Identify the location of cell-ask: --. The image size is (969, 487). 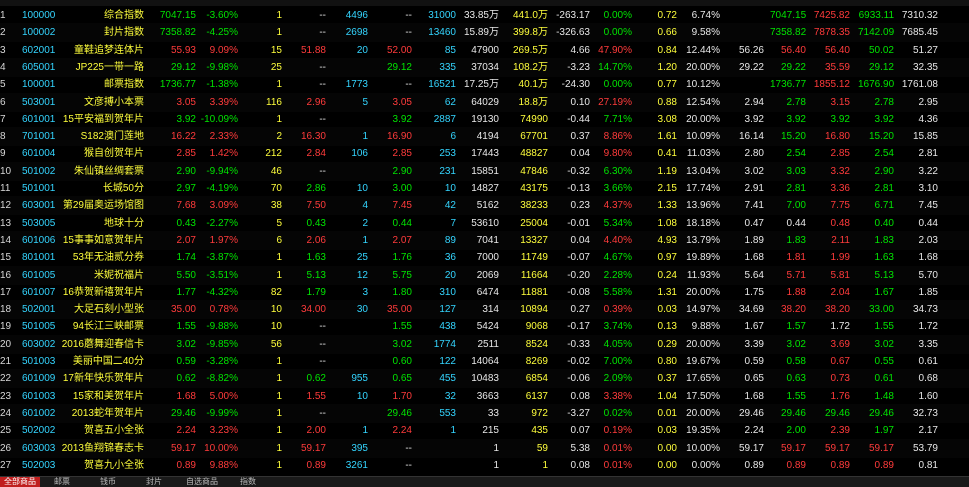
(408, 33).